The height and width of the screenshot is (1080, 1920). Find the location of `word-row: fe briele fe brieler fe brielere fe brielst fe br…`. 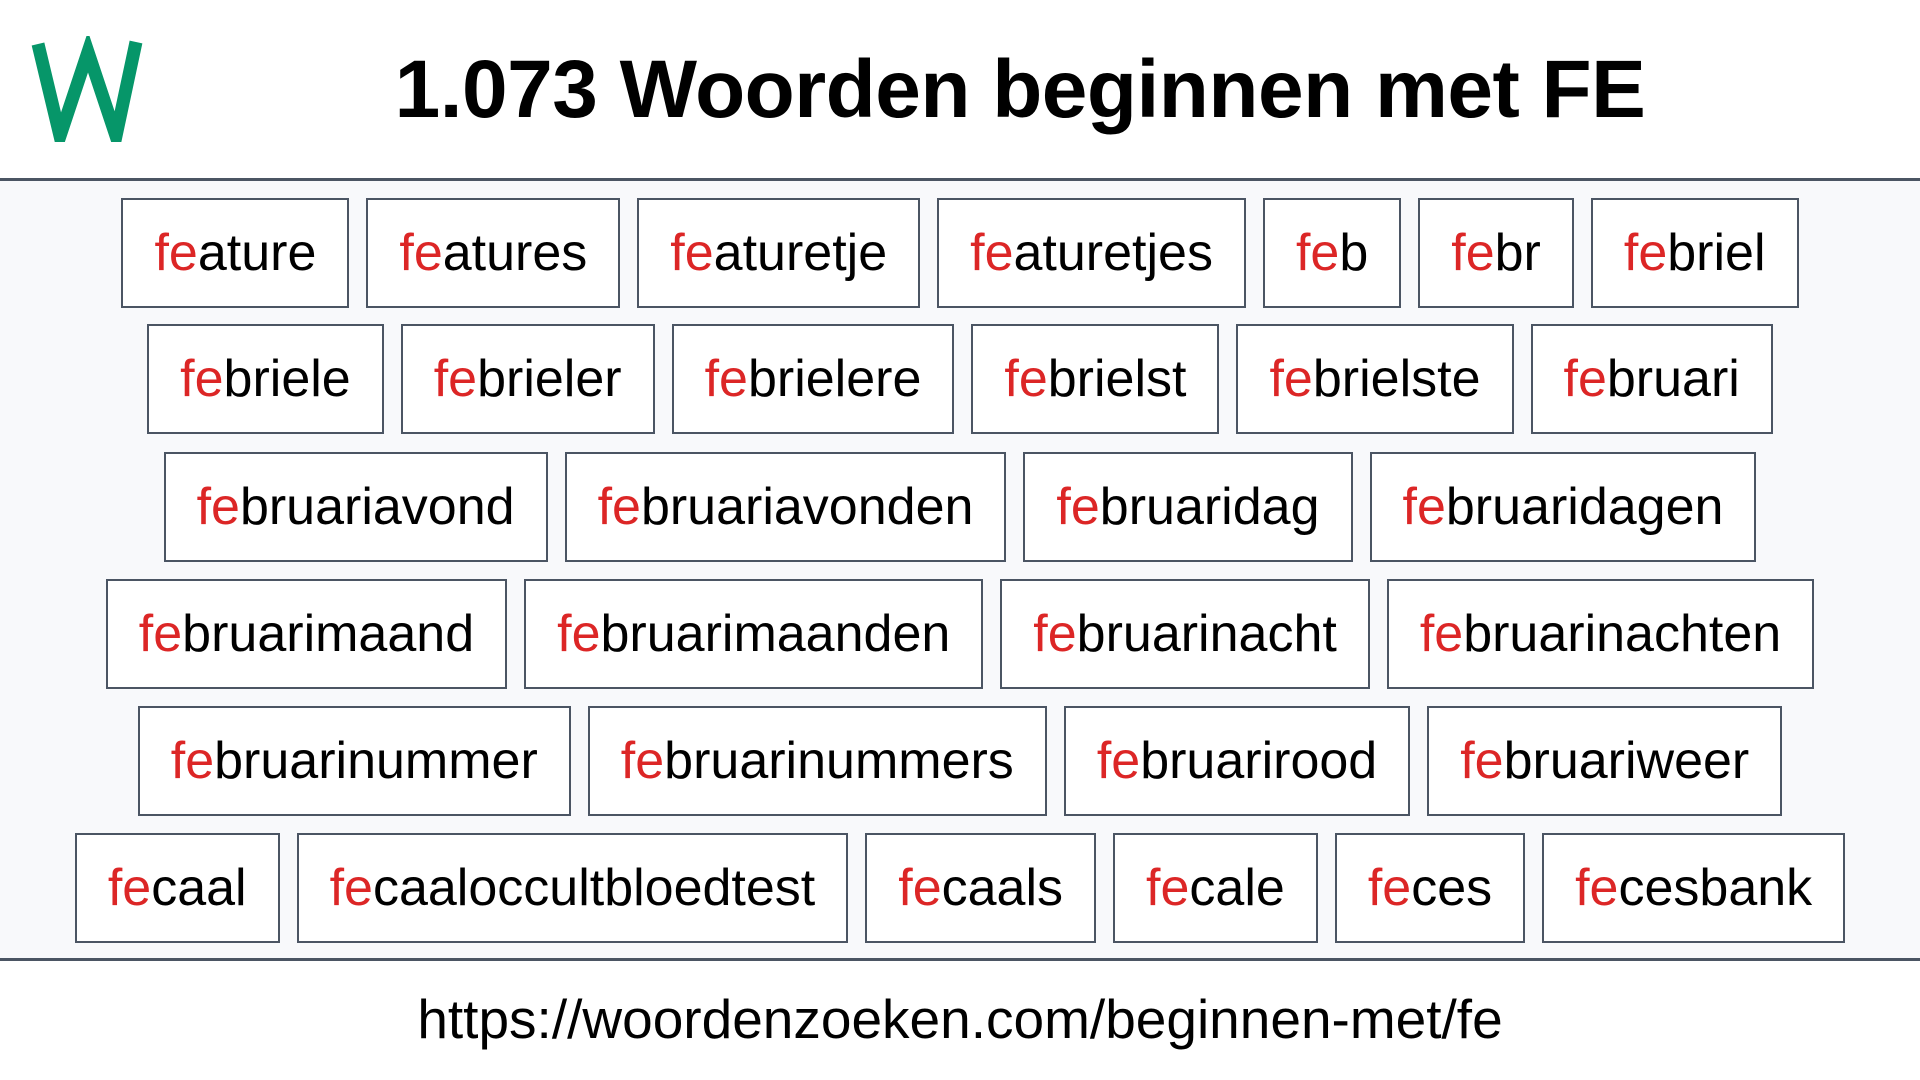

word-row: fe briele fe brieler fe brielere fe brielst fe br… is located at coordinates (960, 379).